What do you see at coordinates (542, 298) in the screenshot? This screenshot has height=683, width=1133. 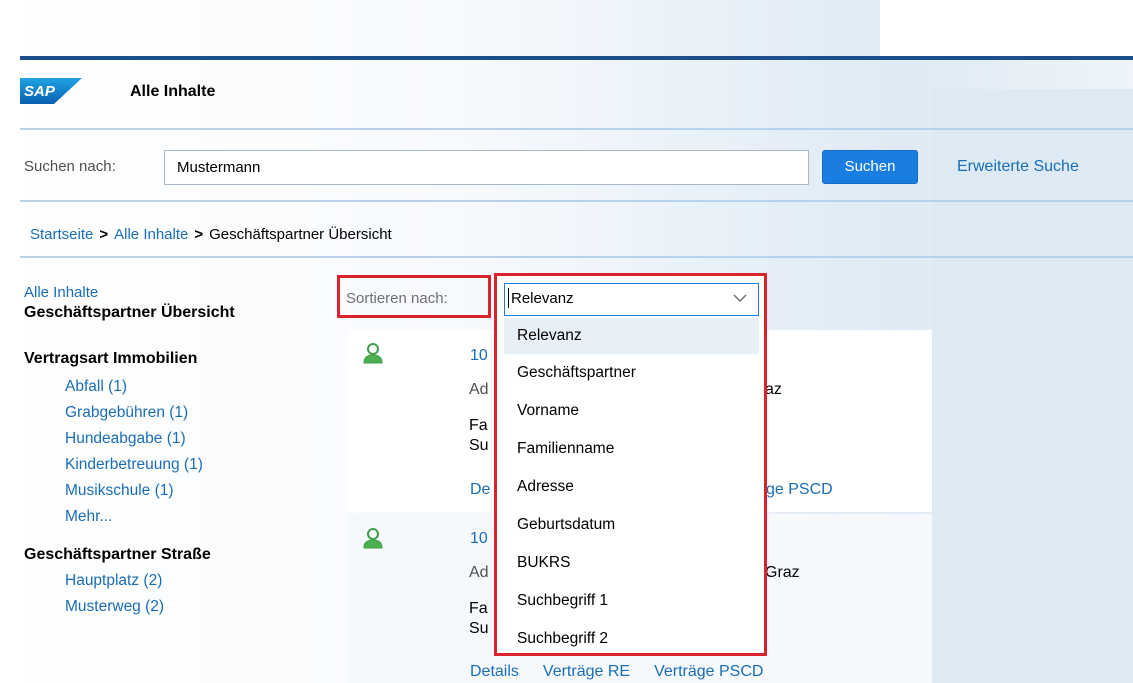 I see `sort-select-value: Relevanz` at bounding box center [542, 298].